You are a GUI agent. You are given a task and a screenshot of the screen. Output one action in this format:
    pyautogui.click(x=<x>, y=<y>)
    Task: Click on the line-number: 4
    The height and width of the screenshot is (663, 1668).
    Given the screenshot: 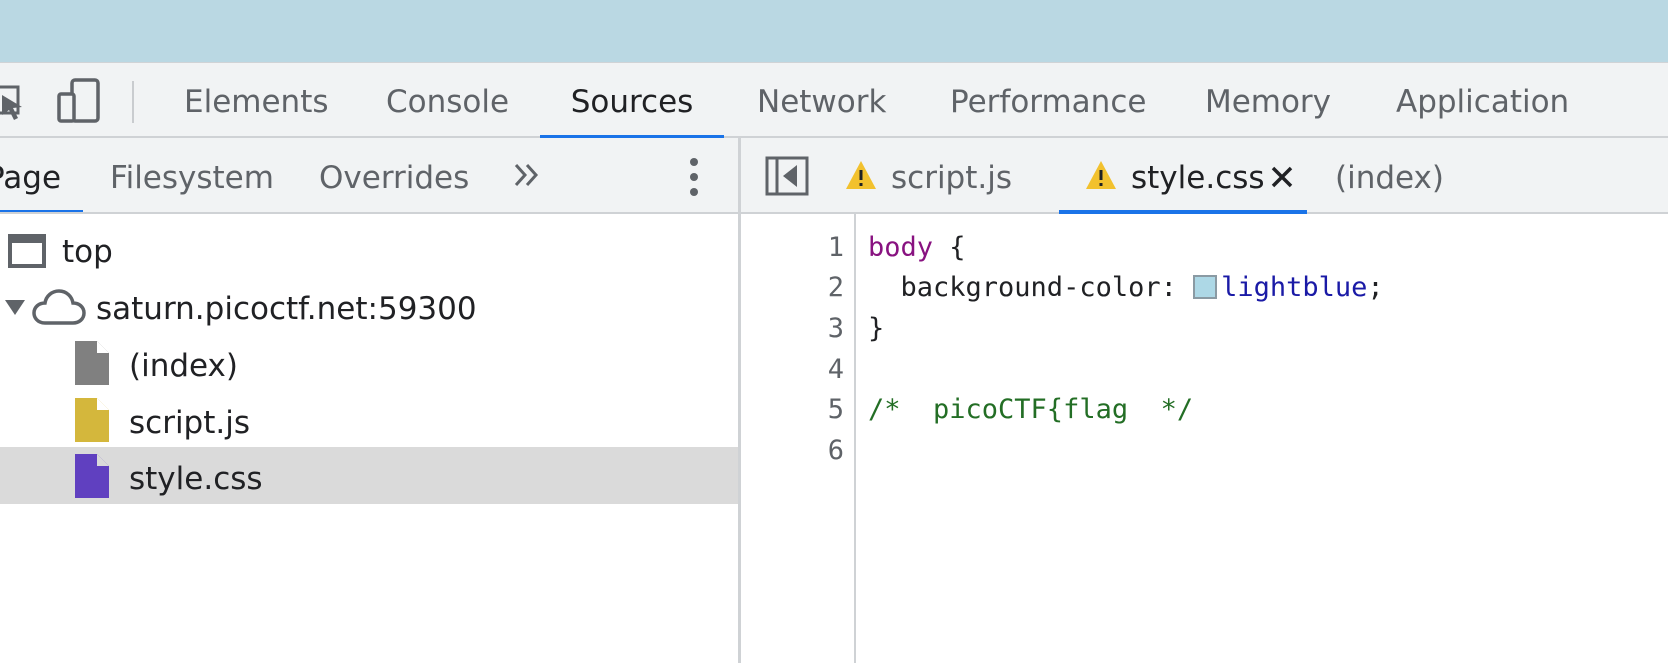 What is the action you would take?
    pyautogui.click(x=835, y=369)
    